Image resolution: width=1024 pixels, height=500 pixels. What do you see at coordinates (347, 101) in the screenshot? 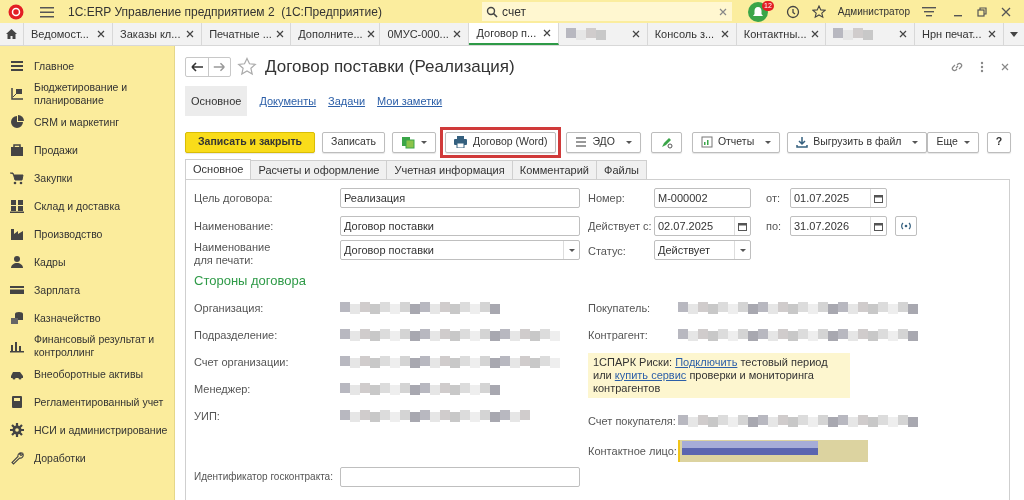
I see `section-link: Задачи` at bounding box center [347, 101].